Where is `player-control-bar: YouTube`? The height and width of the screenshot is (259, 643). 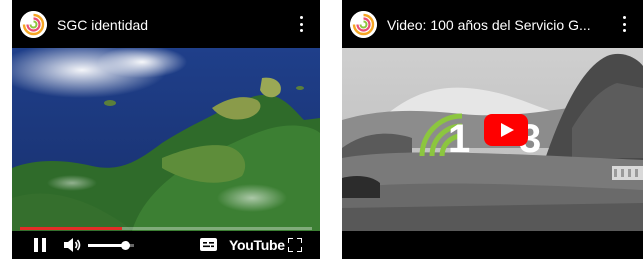
player-control-bar: YouTube is located at coordinates (166, 243).